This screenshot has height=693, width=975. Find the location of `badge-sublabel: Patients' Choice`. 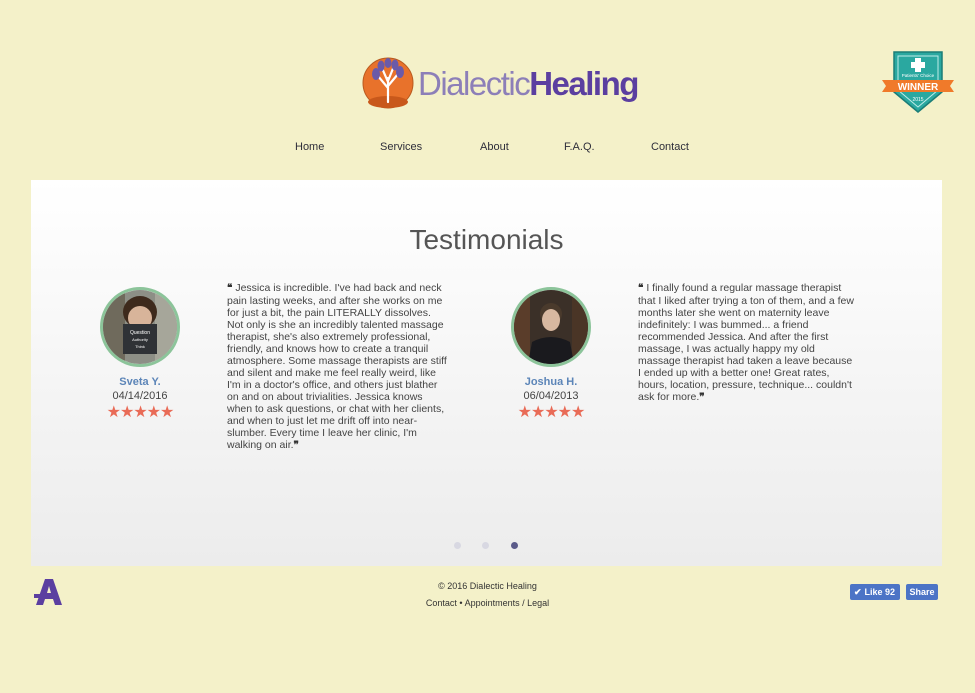

badge-sublabel: Patients' Choice is located at coordinates (918, 75).